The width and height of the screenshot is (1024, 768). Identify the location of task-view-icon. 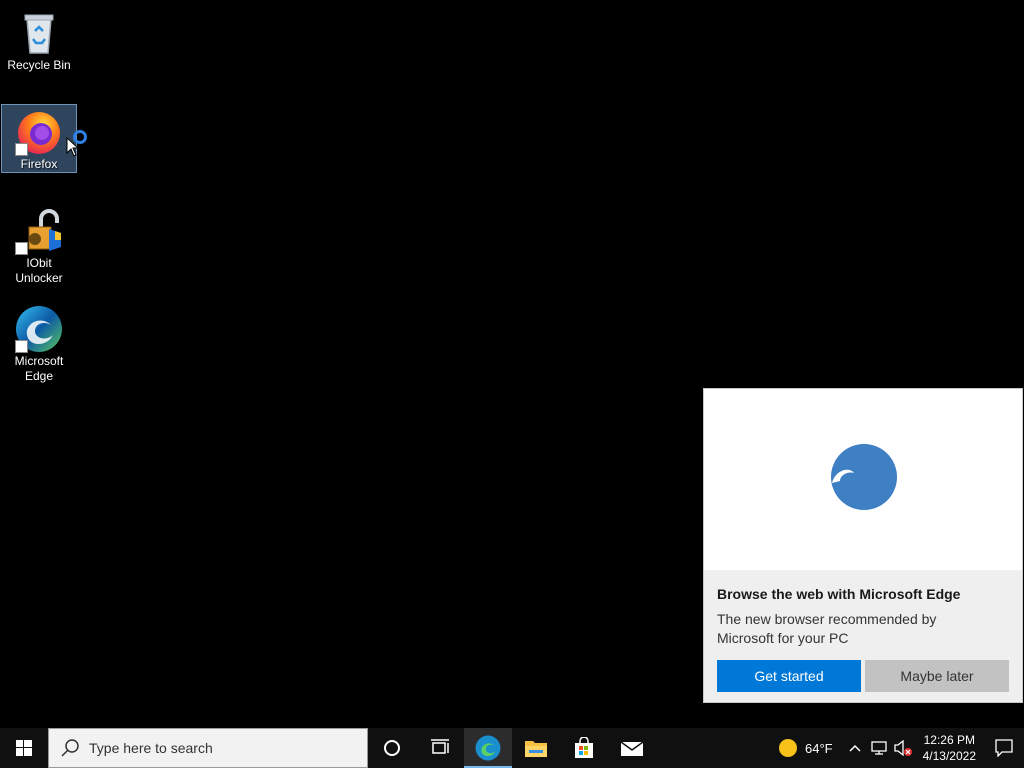
(440, 746).